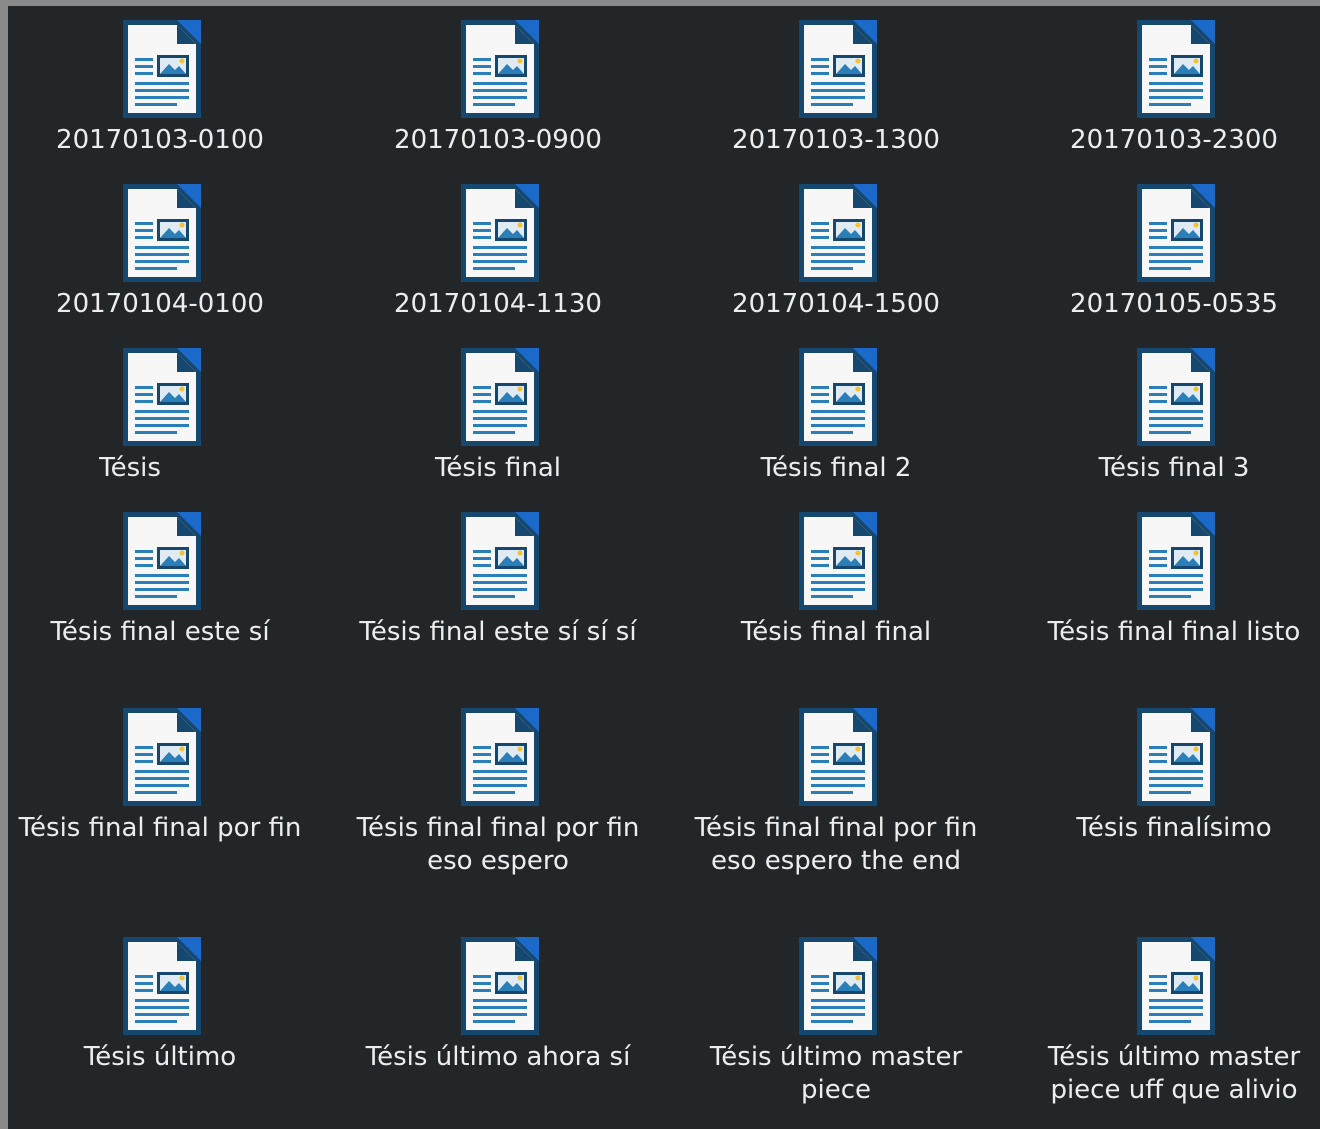  I want to click on file-item: Tésis final final listo, so click(1164, 577).